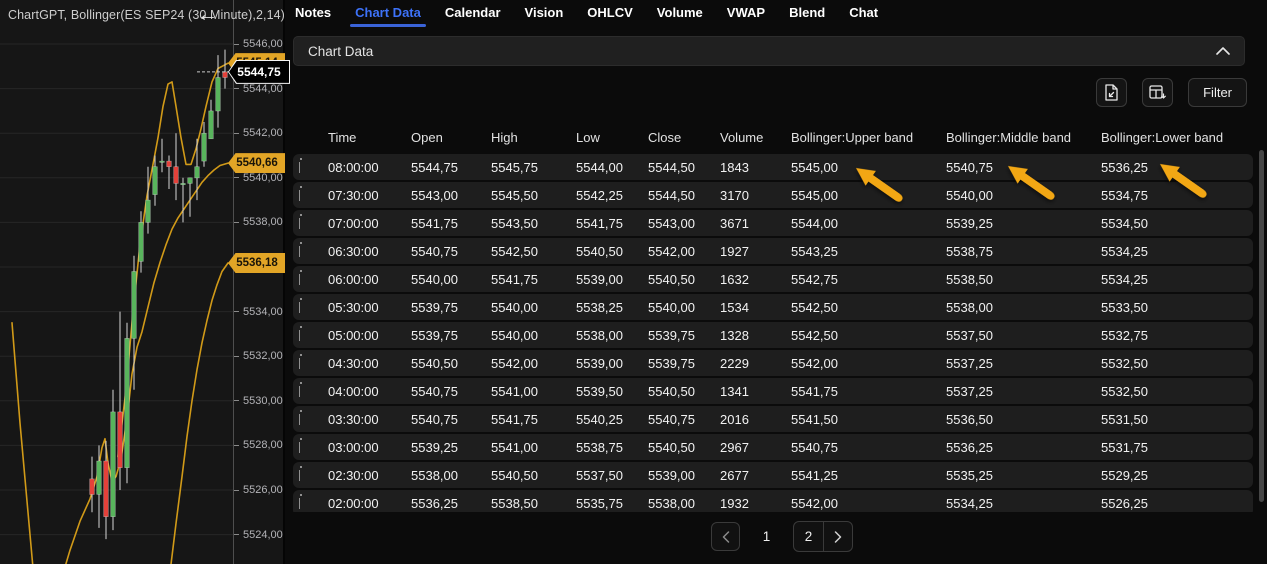 Image resolution: width=1267 pixels, height=564 pixels. Describe the element at coordinates (599, 391) in the screenshot. I see `table-cell: 5539,50` at that location.